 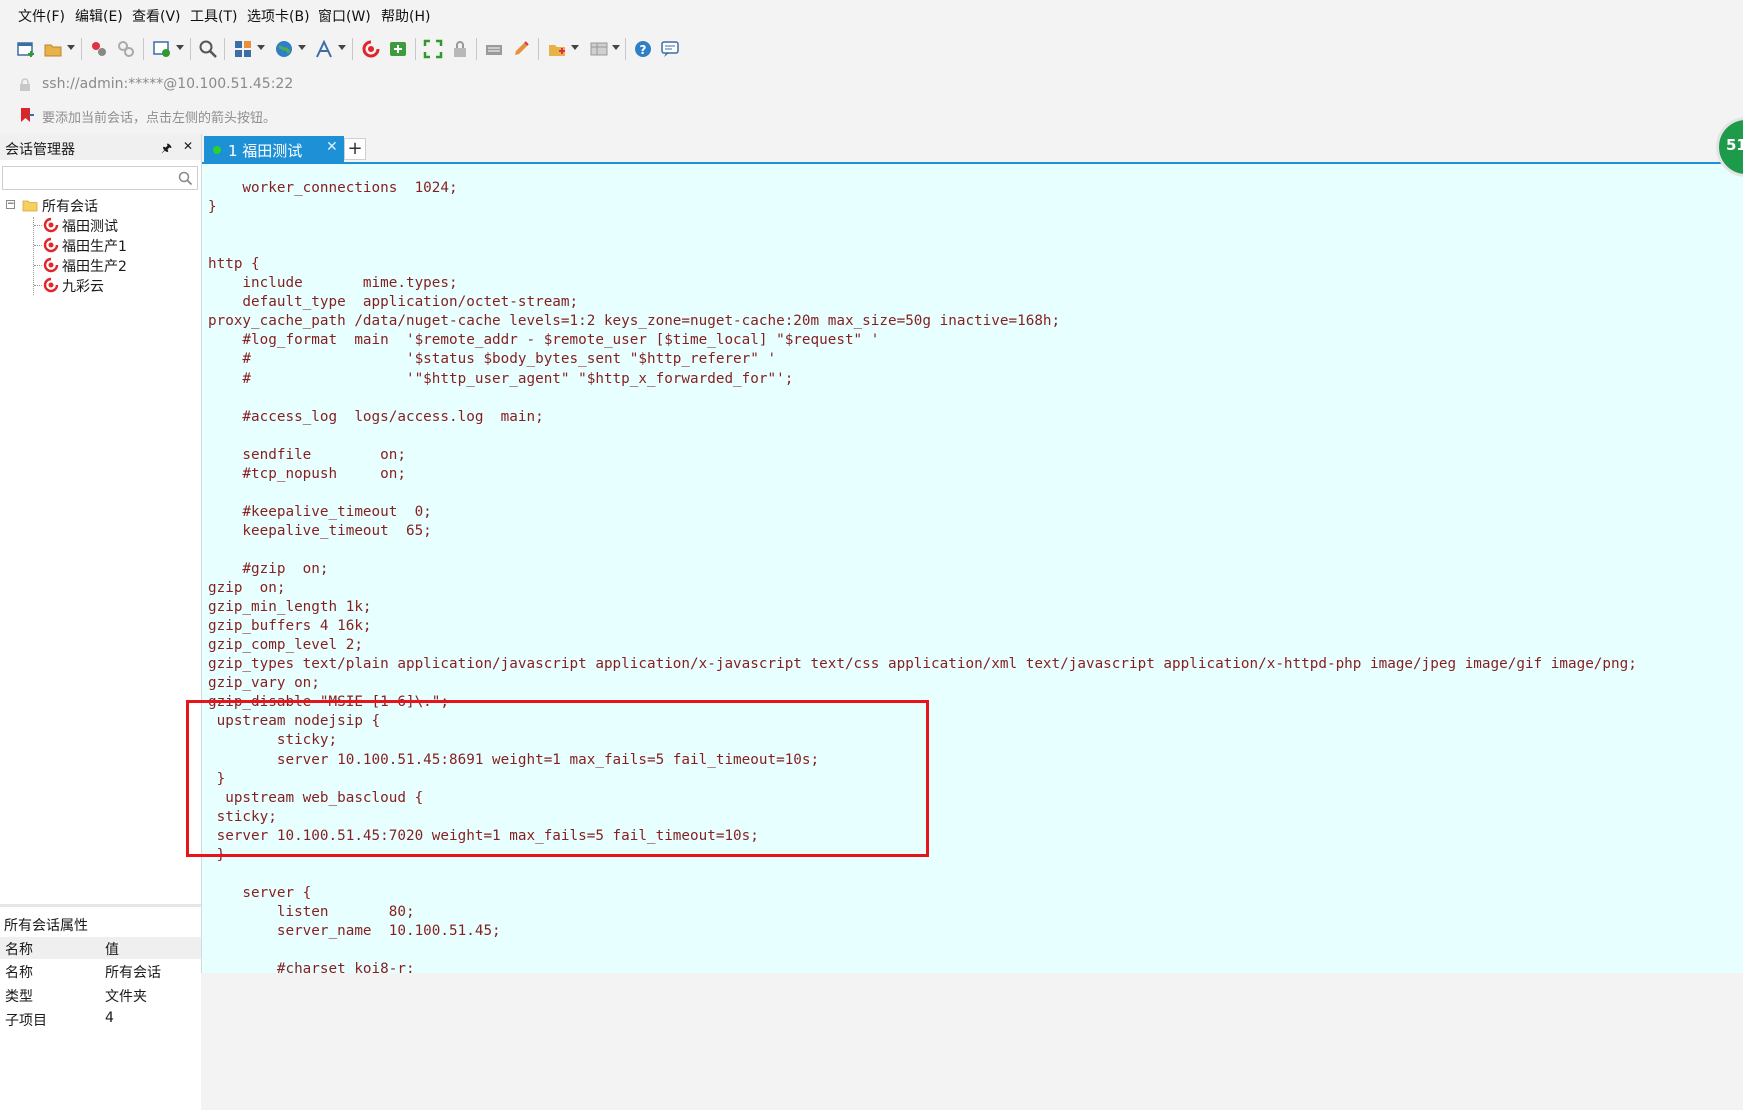 I want to click on open-folder-icon, so click(x=53, y=49).